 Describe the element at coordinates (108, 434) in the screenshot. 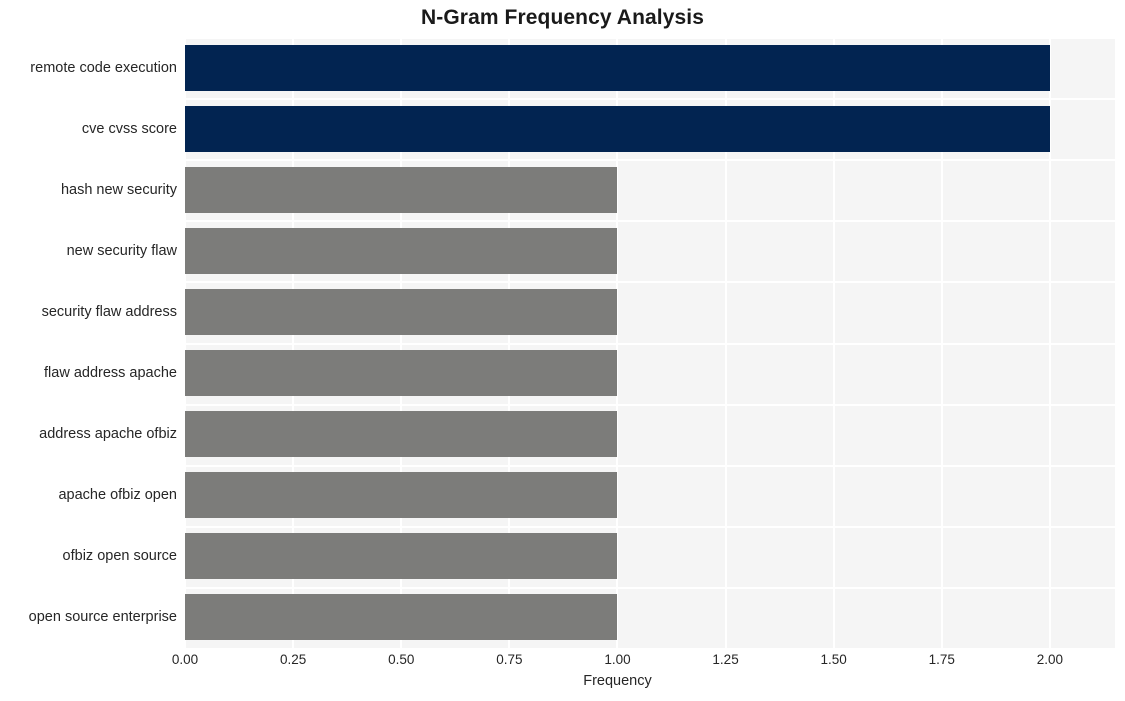

I see `y-axis-tick-label: address apache ofbiz` at that location.